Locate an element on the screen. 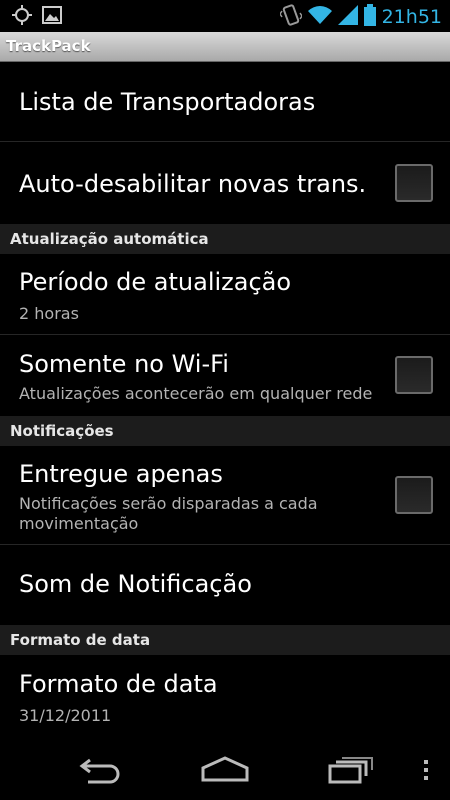 The image size is (450, 800). battery-icon is located at coordinates (369, 17).